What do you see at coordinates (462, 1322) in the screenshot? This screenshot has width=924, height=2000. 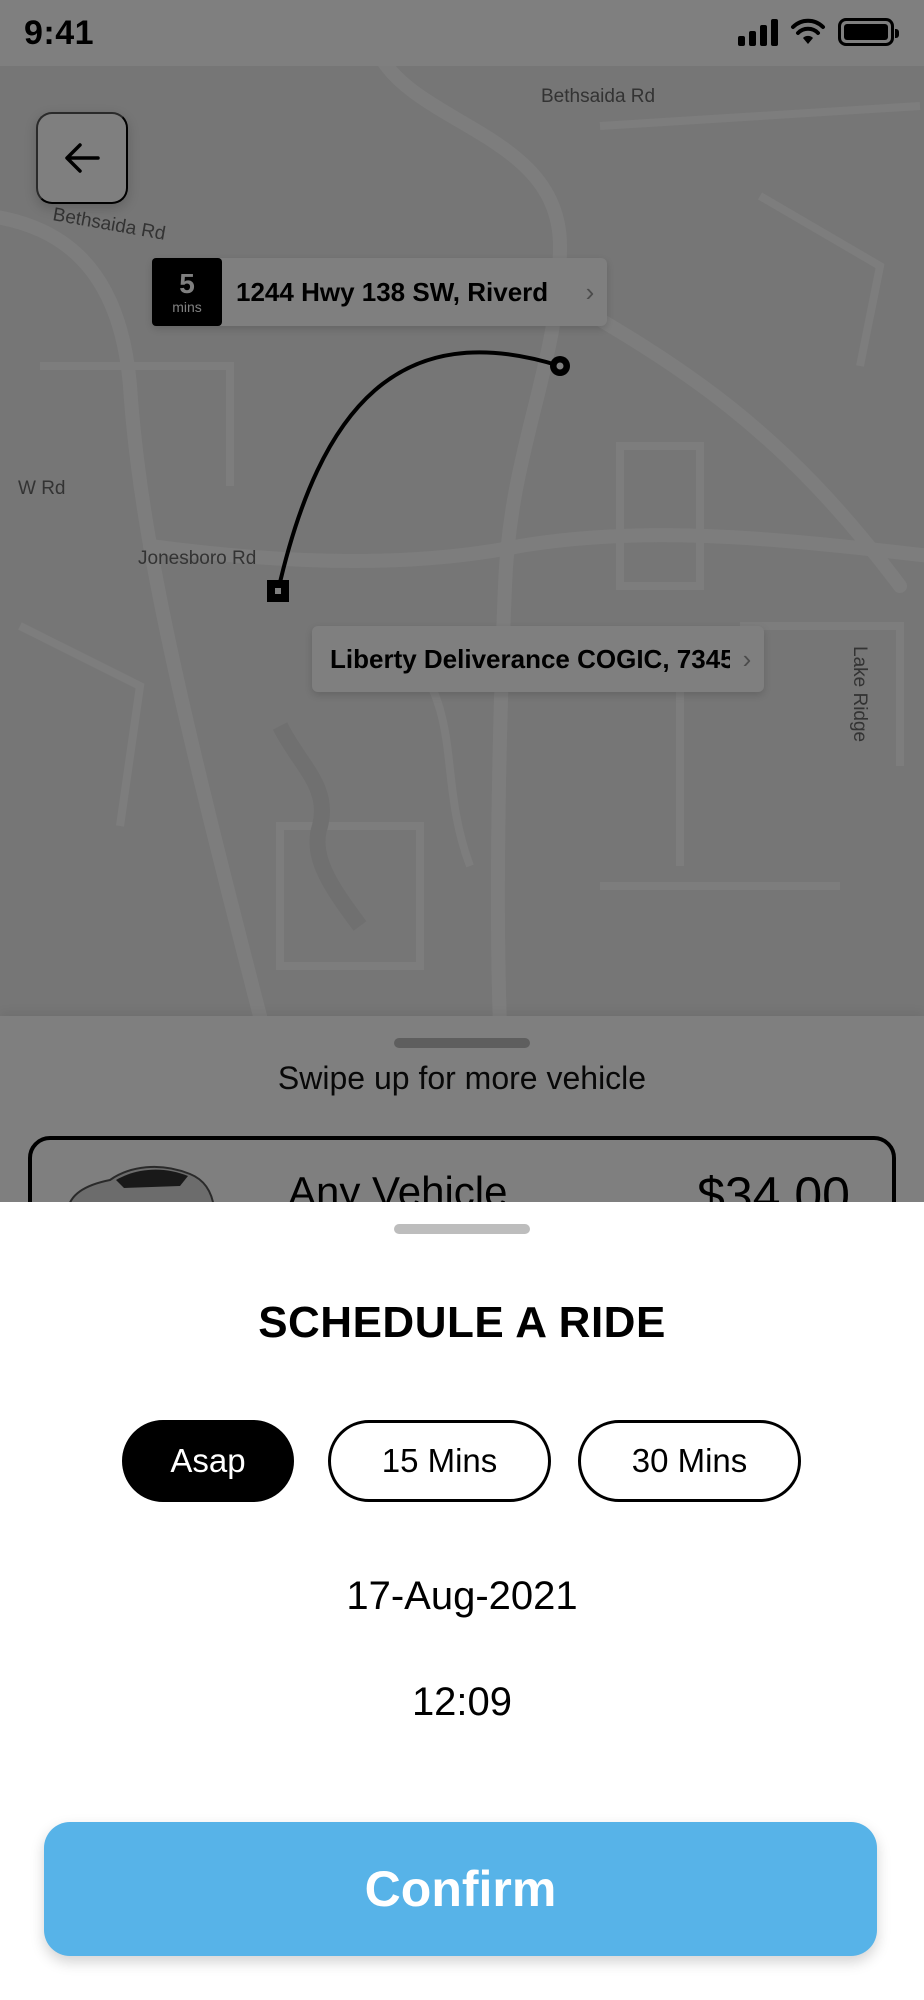 I see `schedule-title: SCHEDULE A RIDE` at bounding box center [462, 1322].